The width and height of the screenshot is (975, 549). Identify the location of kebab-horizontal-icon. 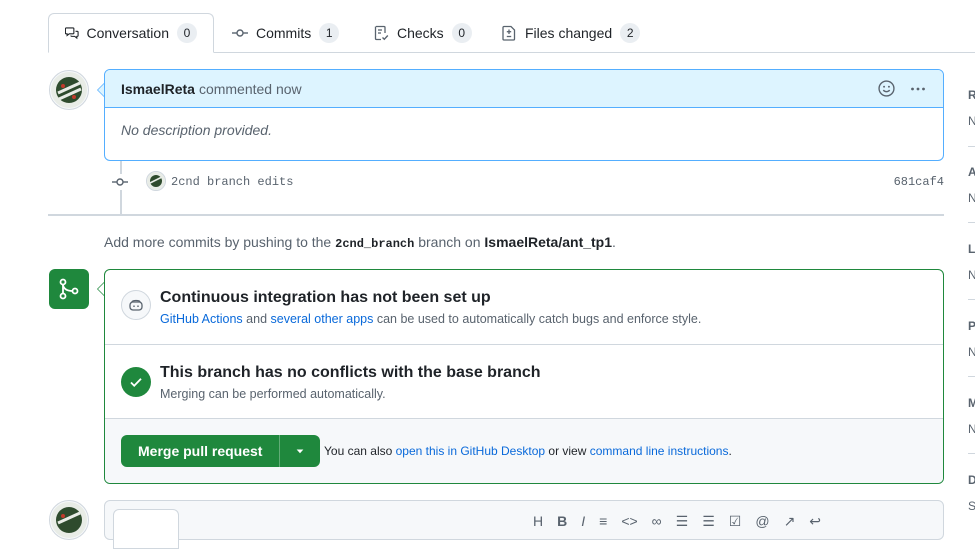
(918, 89).